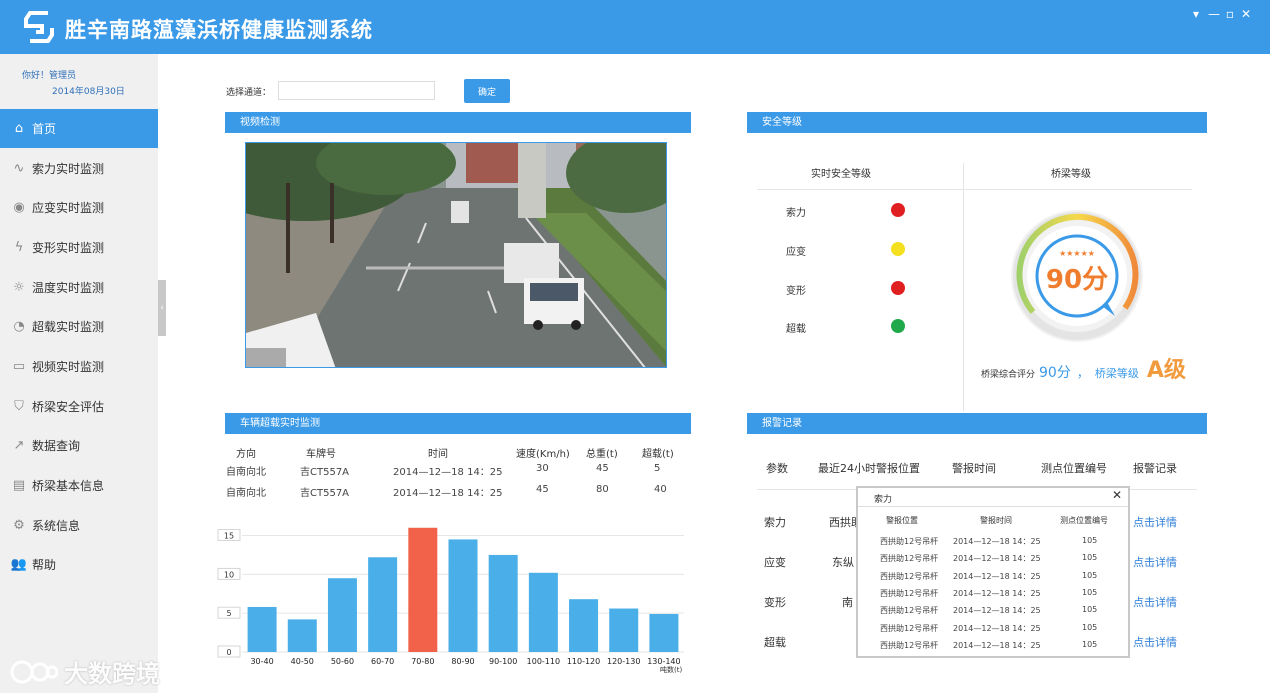 Image resolution: width=1270 pixels, height=693 pixels. Describe the element at coordinates (321, 454) in the screenshot. I see `overload-column-header: 车牌号` at that location.